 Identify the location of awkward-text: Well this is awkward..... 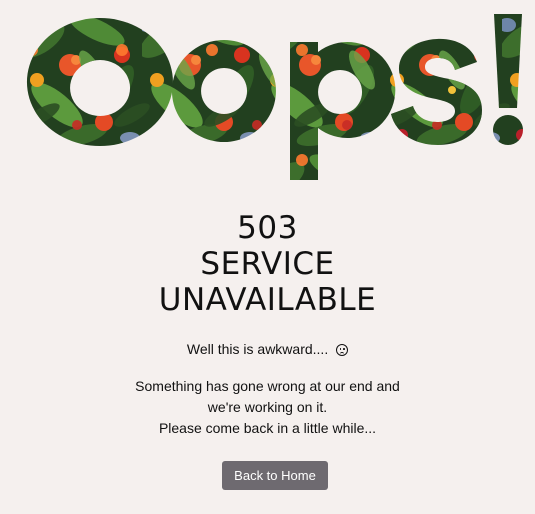
(257, 349).